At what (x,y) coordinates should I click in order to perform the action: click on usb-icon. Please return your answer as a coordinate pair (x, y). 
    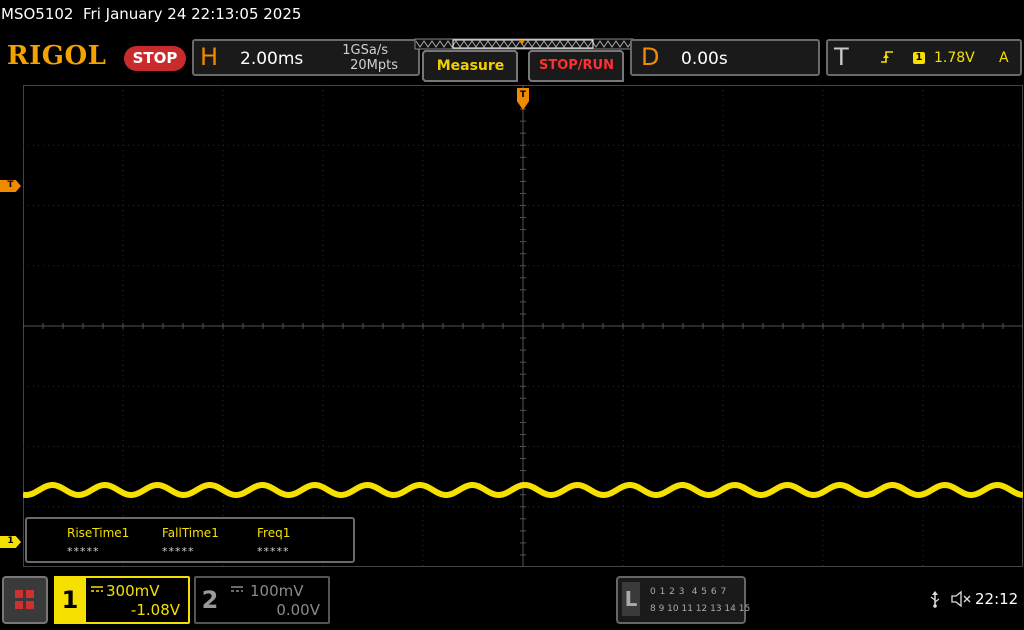
    Looking at the image, I should click on (935, 601).